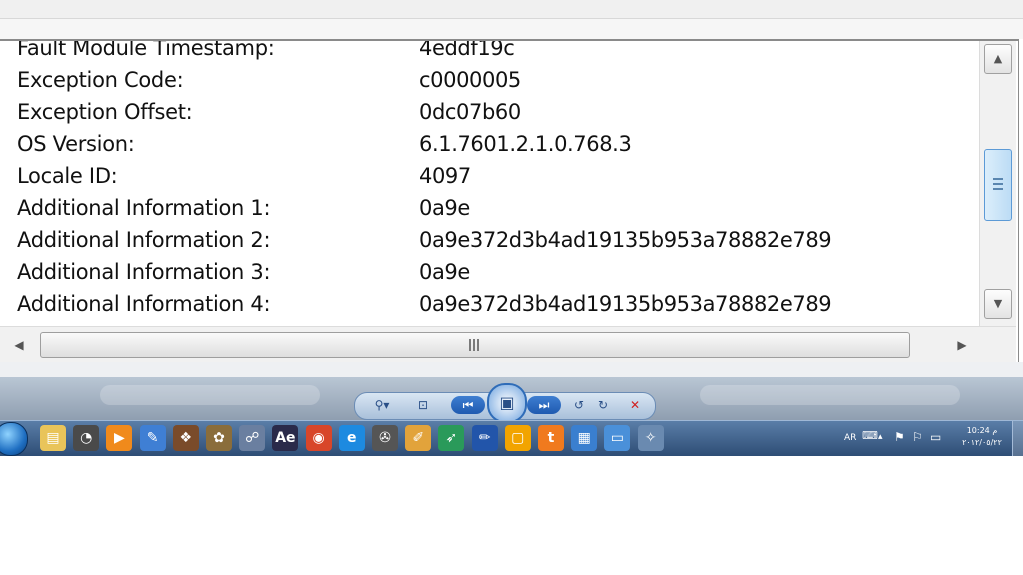 The width and height of the screenshot is (1023, 575). Describe the element at coordinates (870, 435) in the screenshot. I see `keyboard-icon: ⌨` at that location.